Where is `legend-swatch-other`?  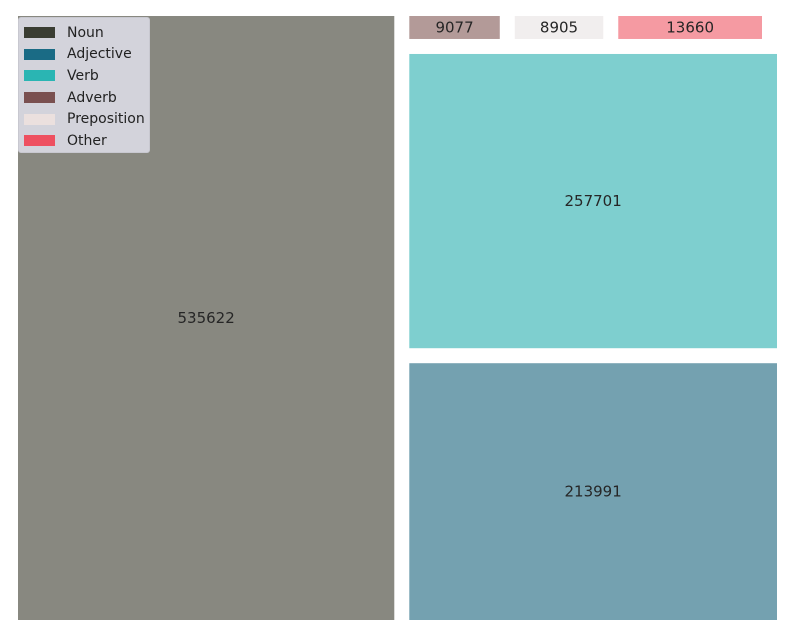
legend-swatch-other is located at coordinates (39, 141).